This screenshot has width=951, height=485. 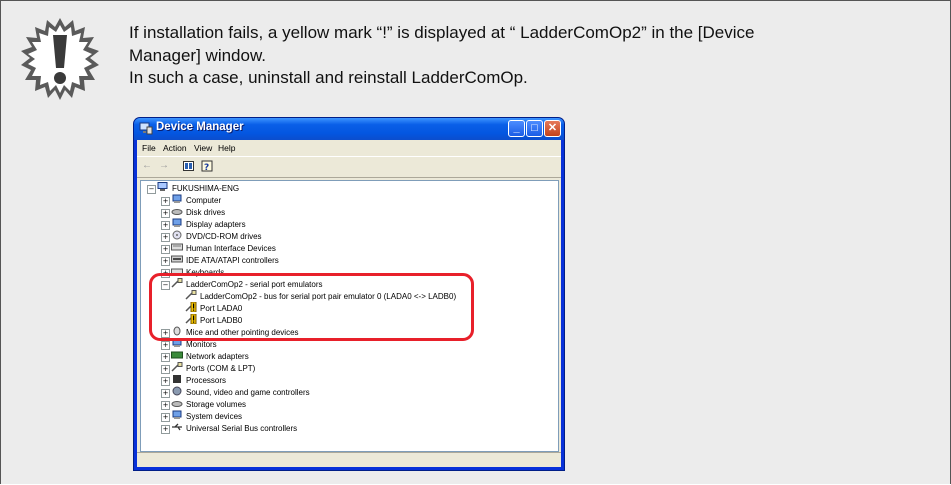 I want to click on storage-volume-icon, so click(x=177, y=404).